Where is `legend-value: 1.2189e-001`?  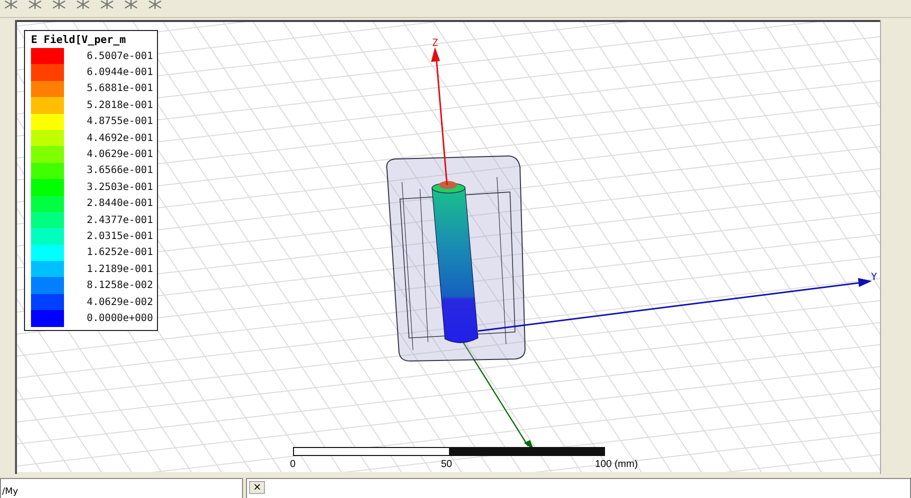 legend-value: 1.2189e-001 is located at coordinates (119, 269).